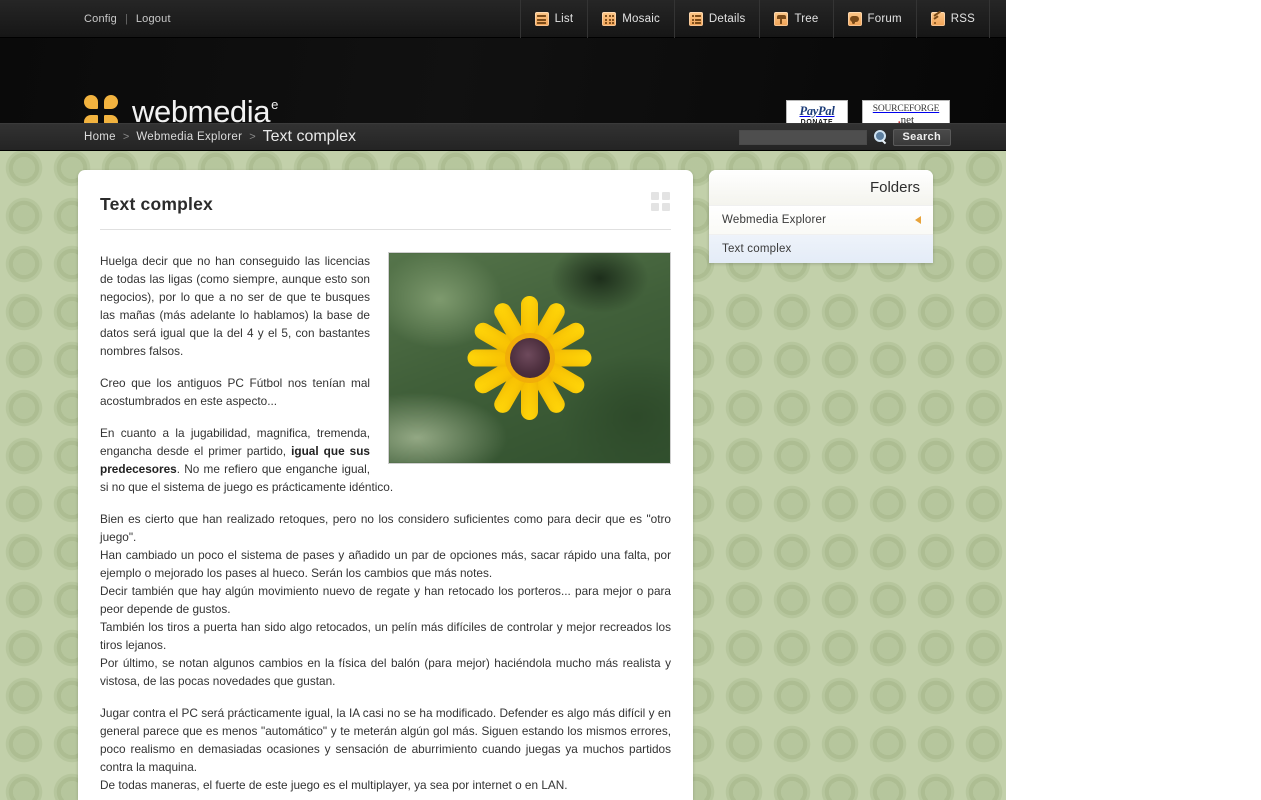  What do you see at coordinates (918, 220) in the screenshot?
I see `chevron-left-icon` at bounding box center [918, 220].